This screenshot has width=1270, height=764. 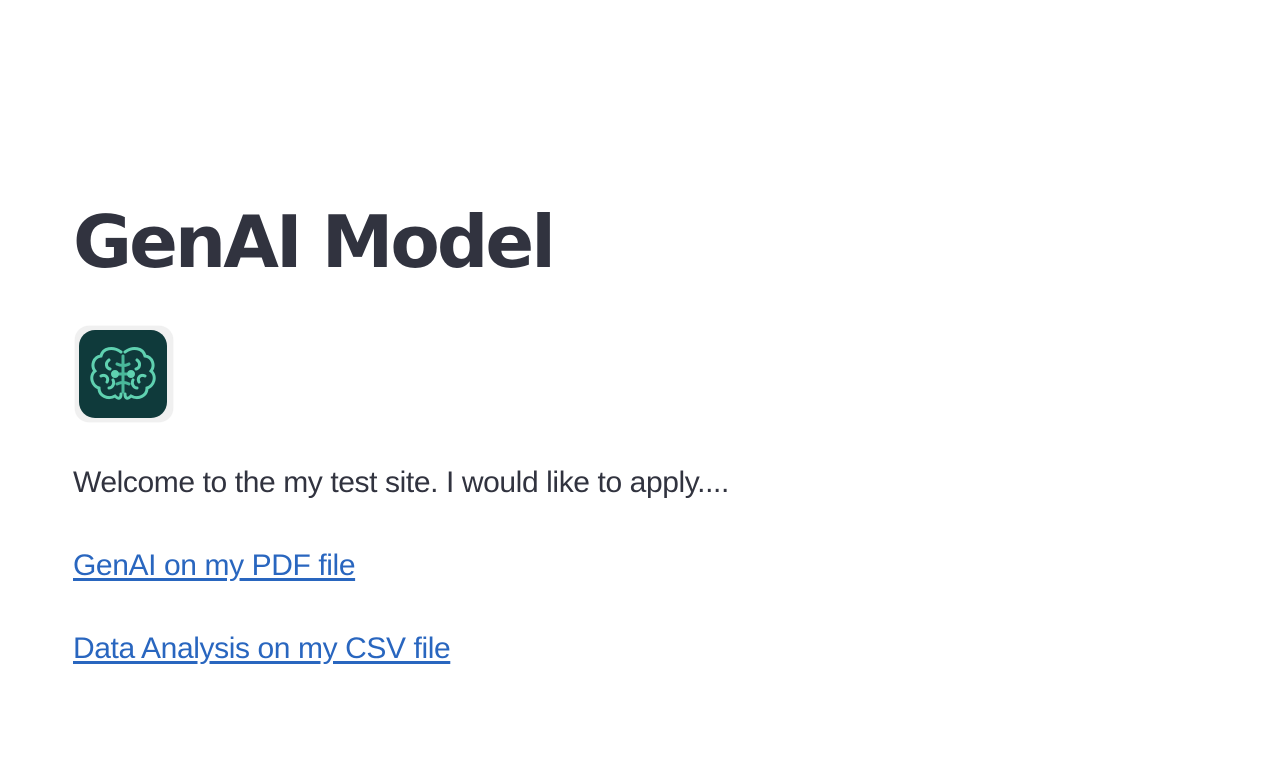 I want to click on page-title: GenAI Model, so click(x=314, y=242).